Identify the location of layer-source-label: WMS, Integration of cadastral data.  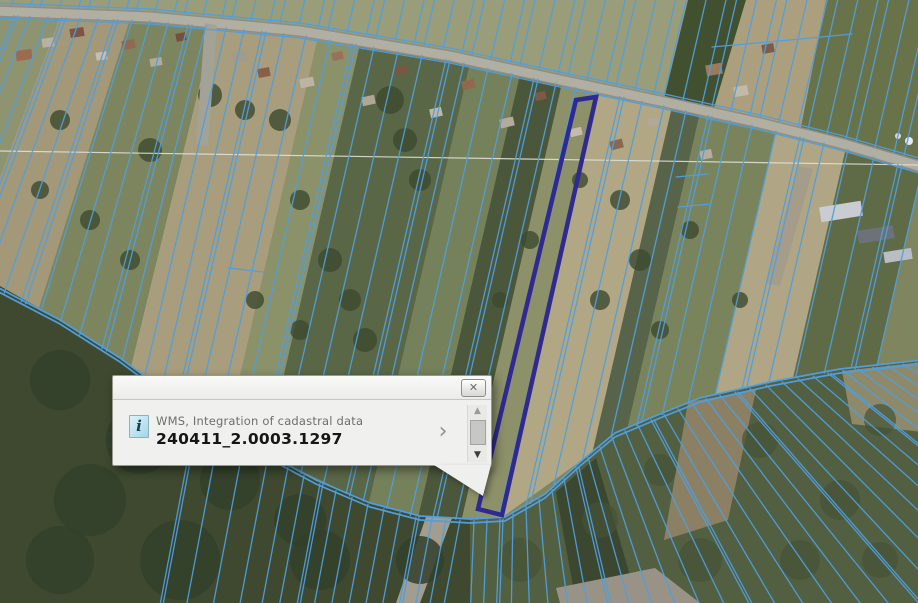
(260, 421).